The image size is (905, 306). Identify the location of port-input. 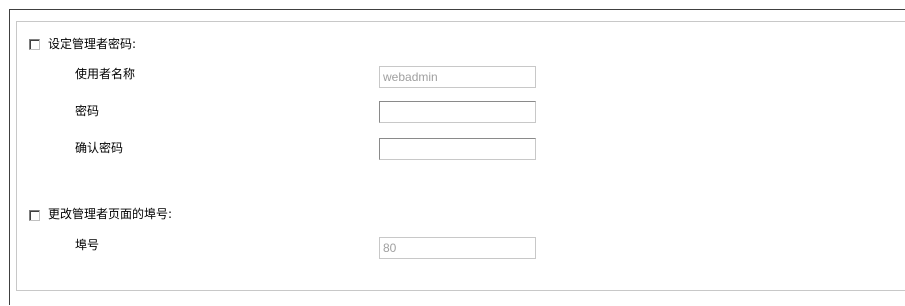
(457, 248).